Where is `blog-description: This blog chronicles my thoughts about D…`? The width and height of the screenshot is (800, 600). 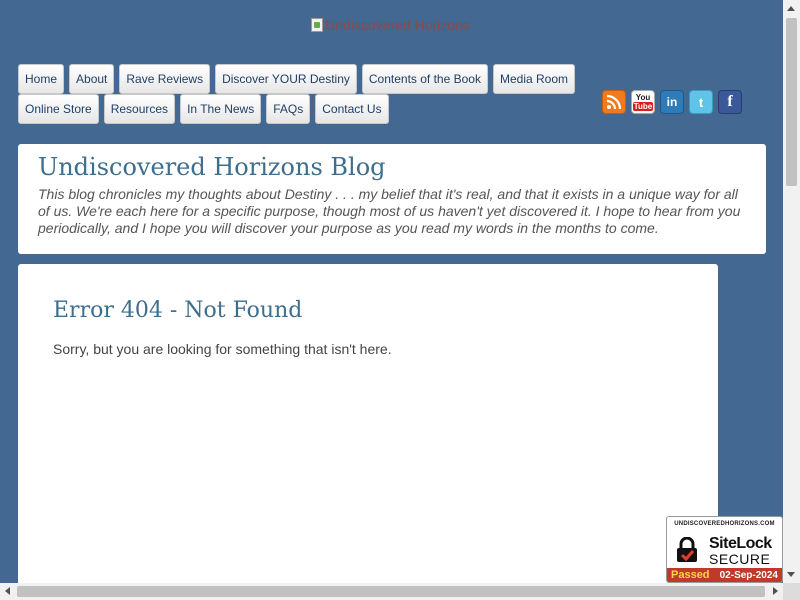 blog-description: This blog chronicles my thoughts about D… is located at coordinates (389, 211).